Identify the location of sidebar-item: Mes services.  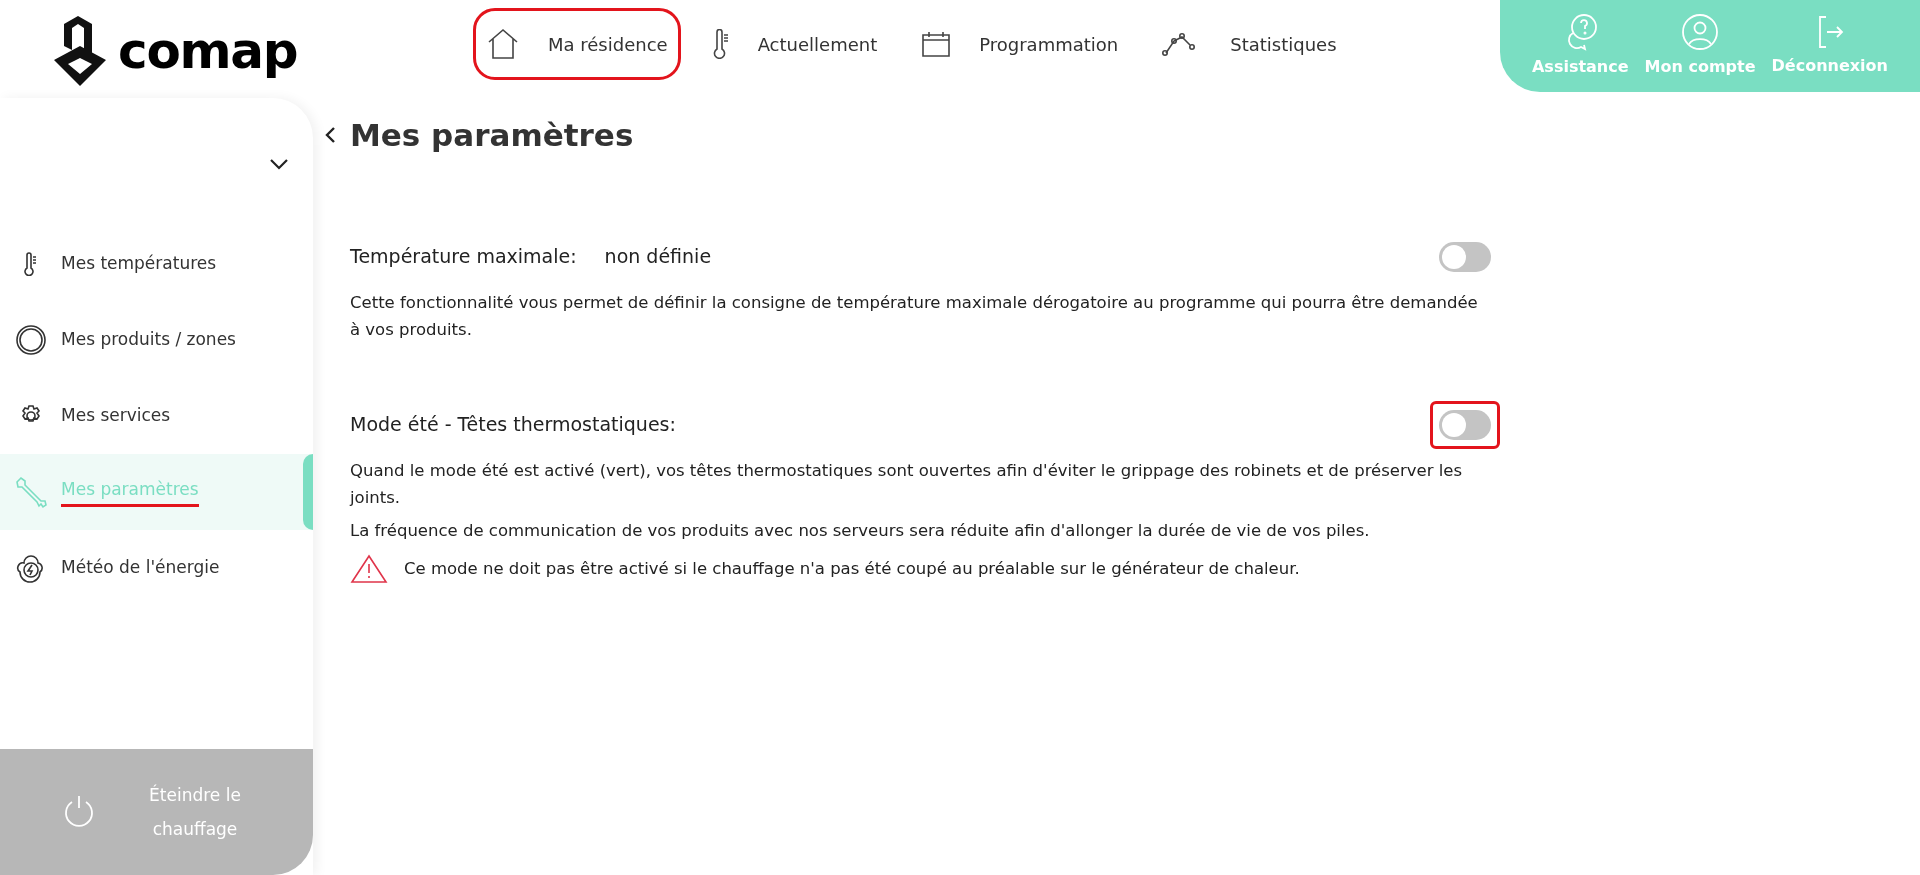
(156, 416).